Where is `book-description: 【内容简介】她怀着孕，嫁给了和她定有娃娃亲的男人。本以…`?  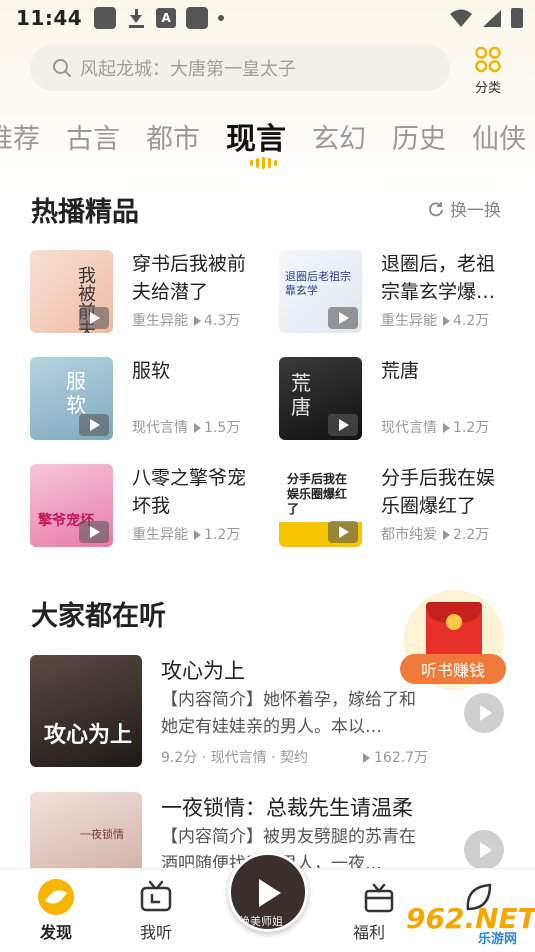
book-description: 【内容简介】她怀着孕，嫁给了和她定有娃娃亲的男人。本以… is located at coordinates (288, 713).